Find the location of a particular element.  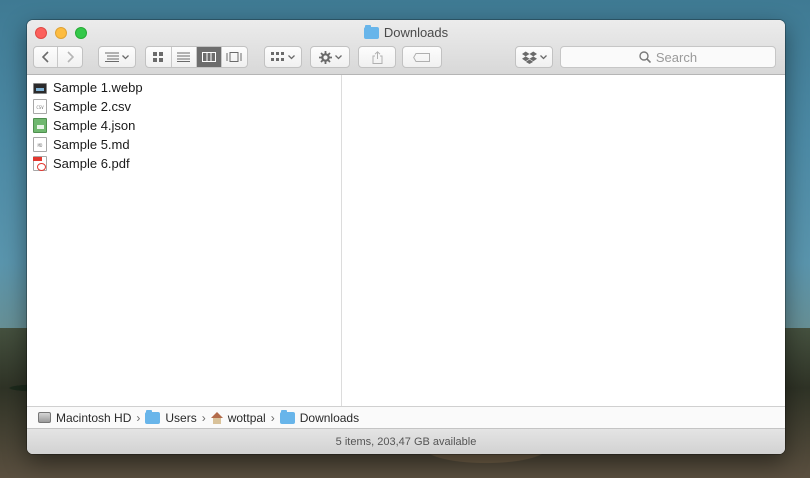

tags-button is located at coordinates (422, 57).